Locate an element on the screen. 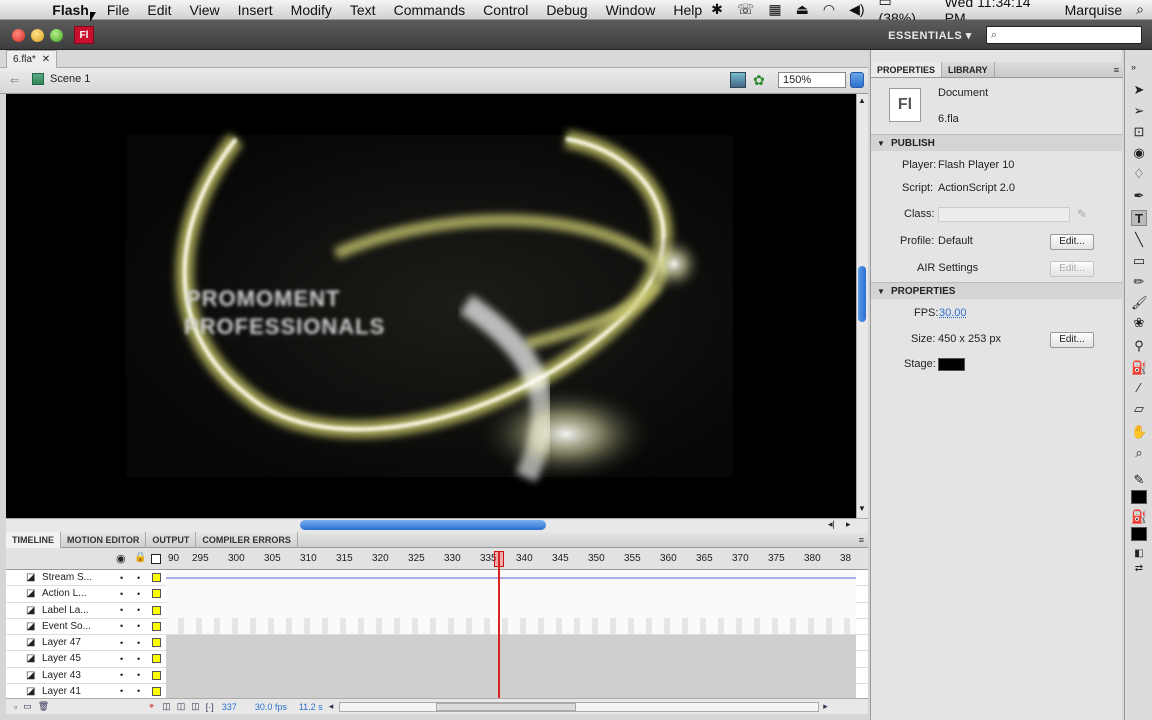  new-layer-icon: ▫ is located at coordinates (15, 707).